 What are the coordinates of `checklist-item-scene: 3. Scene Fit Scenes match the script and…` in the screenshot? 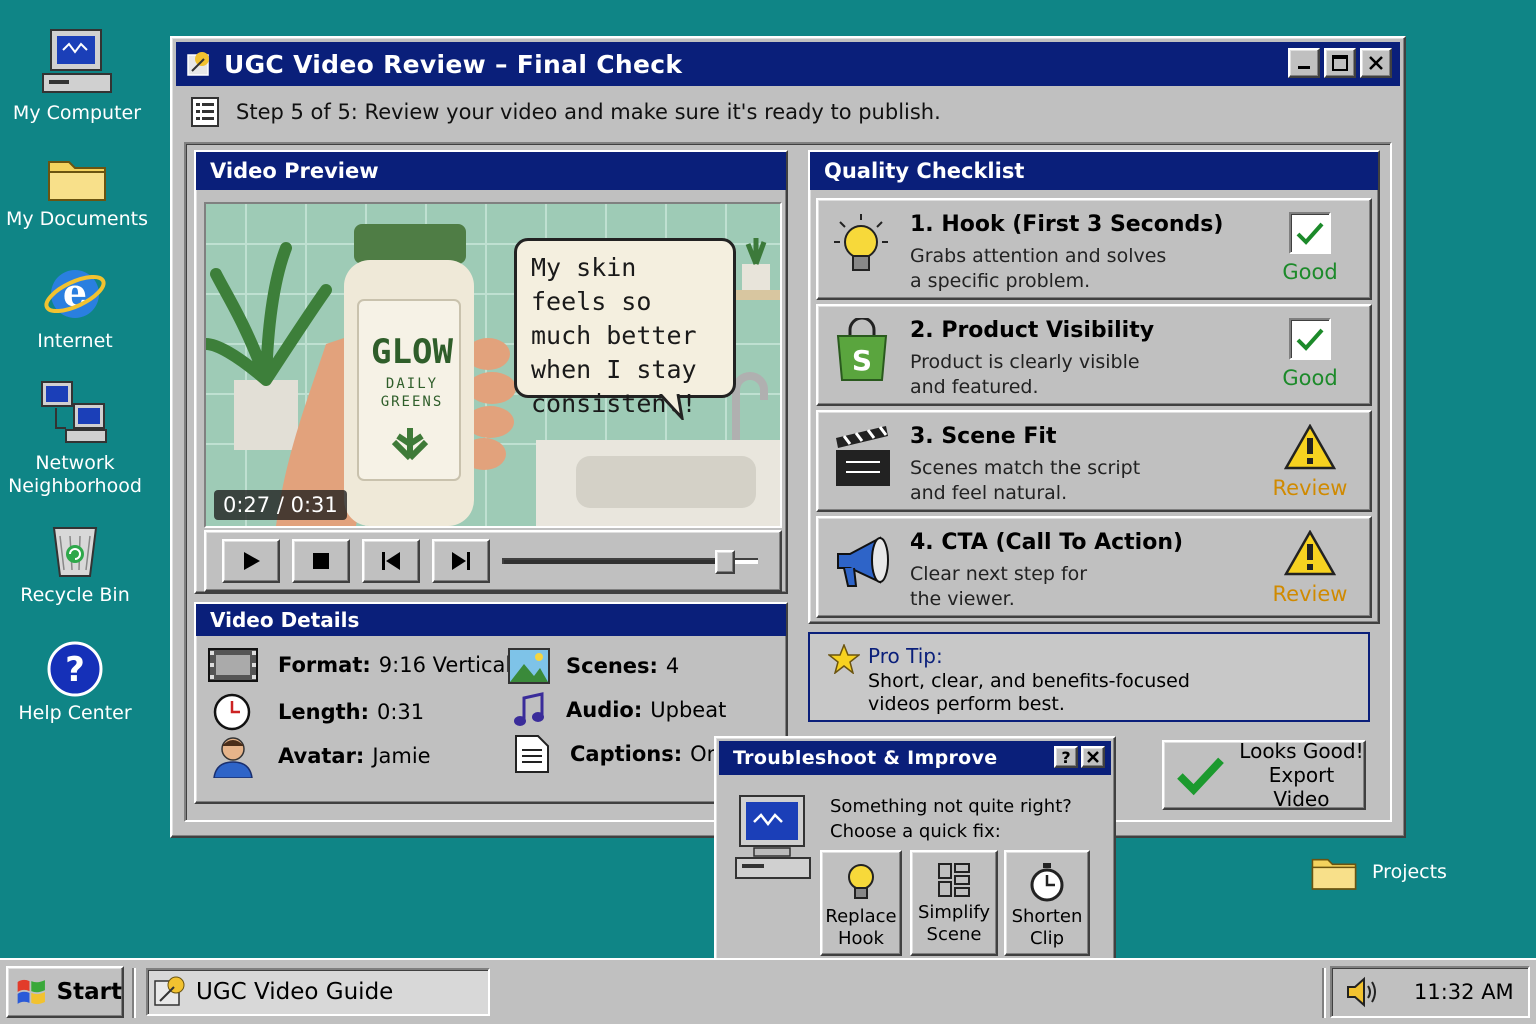 It's located at (1094, 461).